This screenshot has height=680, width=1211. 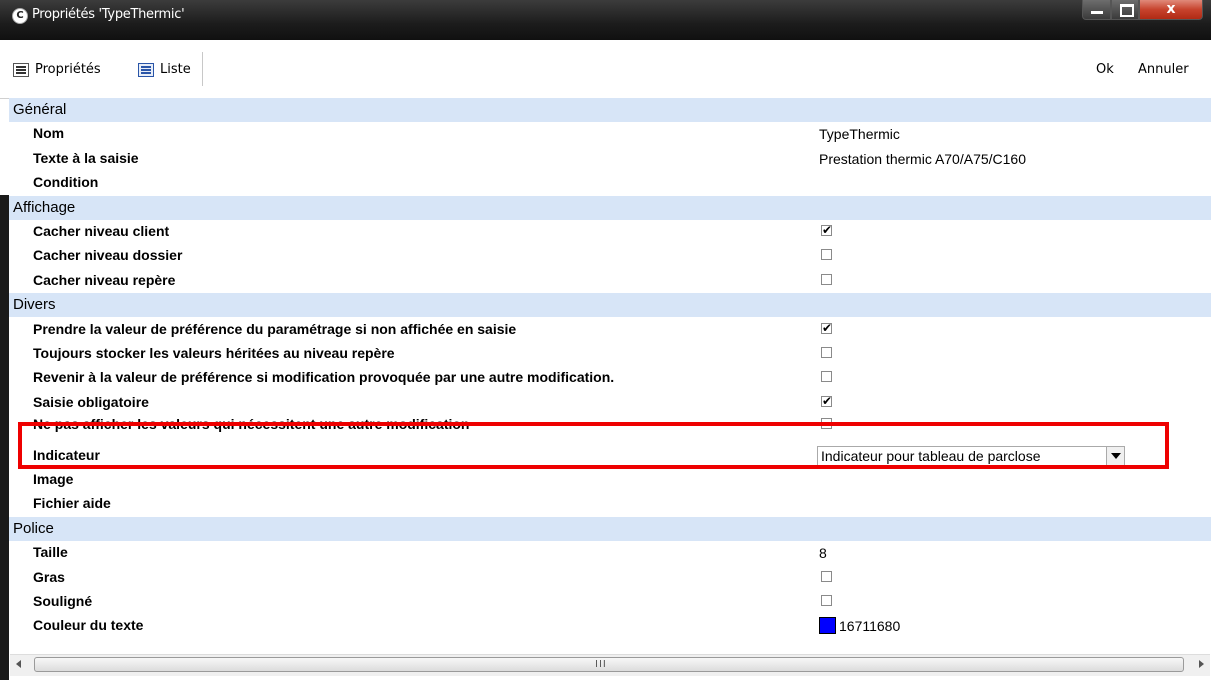 I want to click on category-row: Général, so click(x=610, y=110).